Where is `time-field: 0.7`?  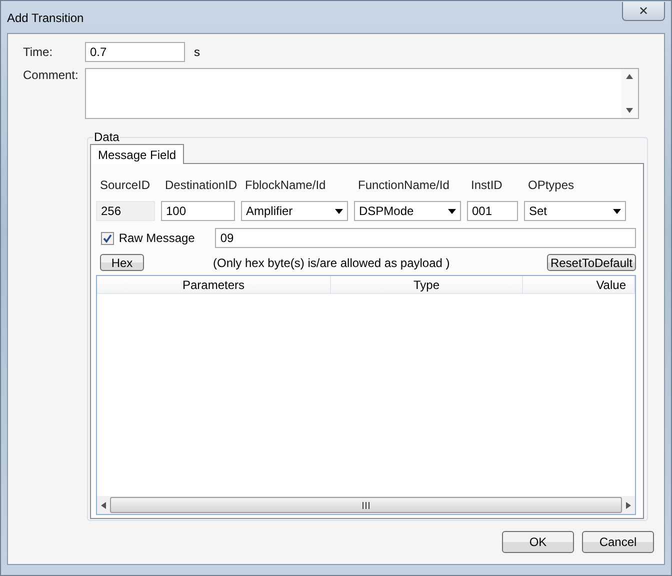 time-field: 0.7 is located at coordinates (135, 52).